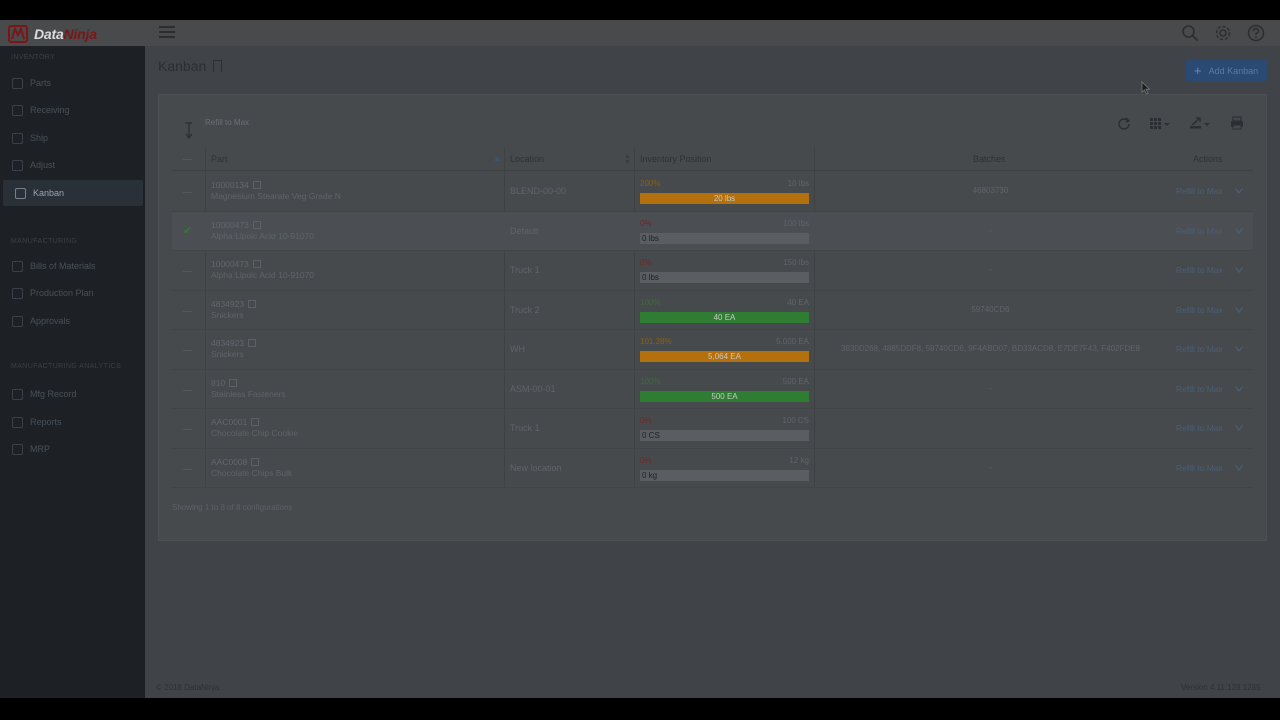  Describe the element at coordinates (72, 449) in the screenshot. I see `sidebar-item-mrp: MRP` at that location.